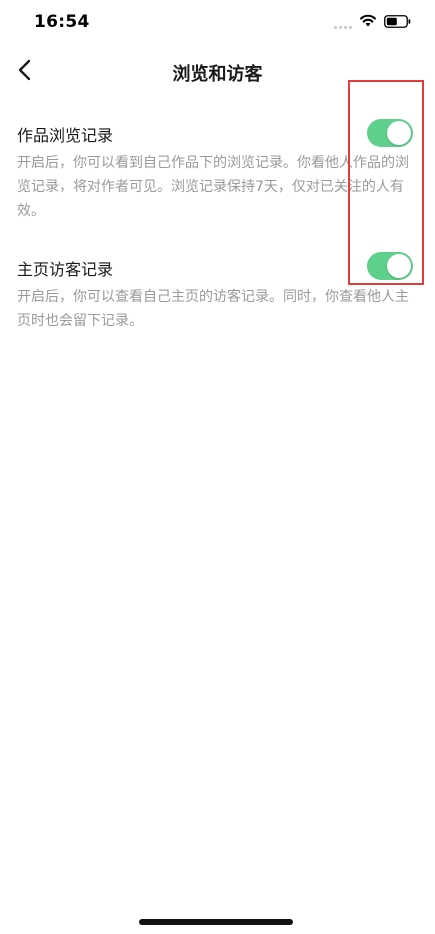 Image resolution: width=435 pixels, height=934 pixels. I want to click on status-time: 16:54, so click(62, 22).